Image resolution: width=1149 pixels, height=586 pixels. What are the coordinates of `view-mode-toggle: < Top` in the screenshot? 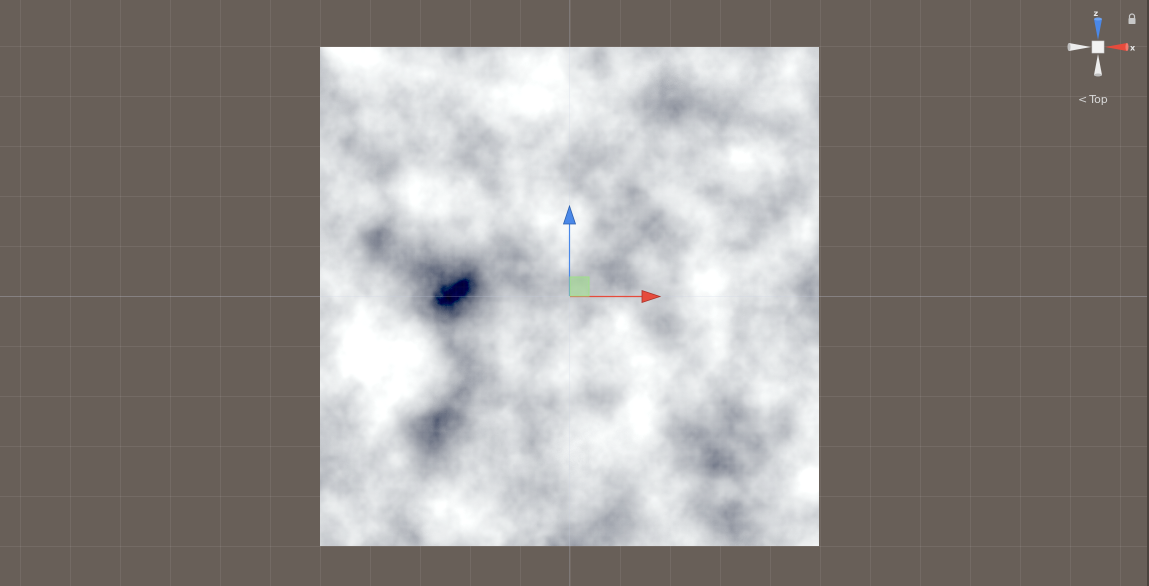 It's located at (1093, 99).